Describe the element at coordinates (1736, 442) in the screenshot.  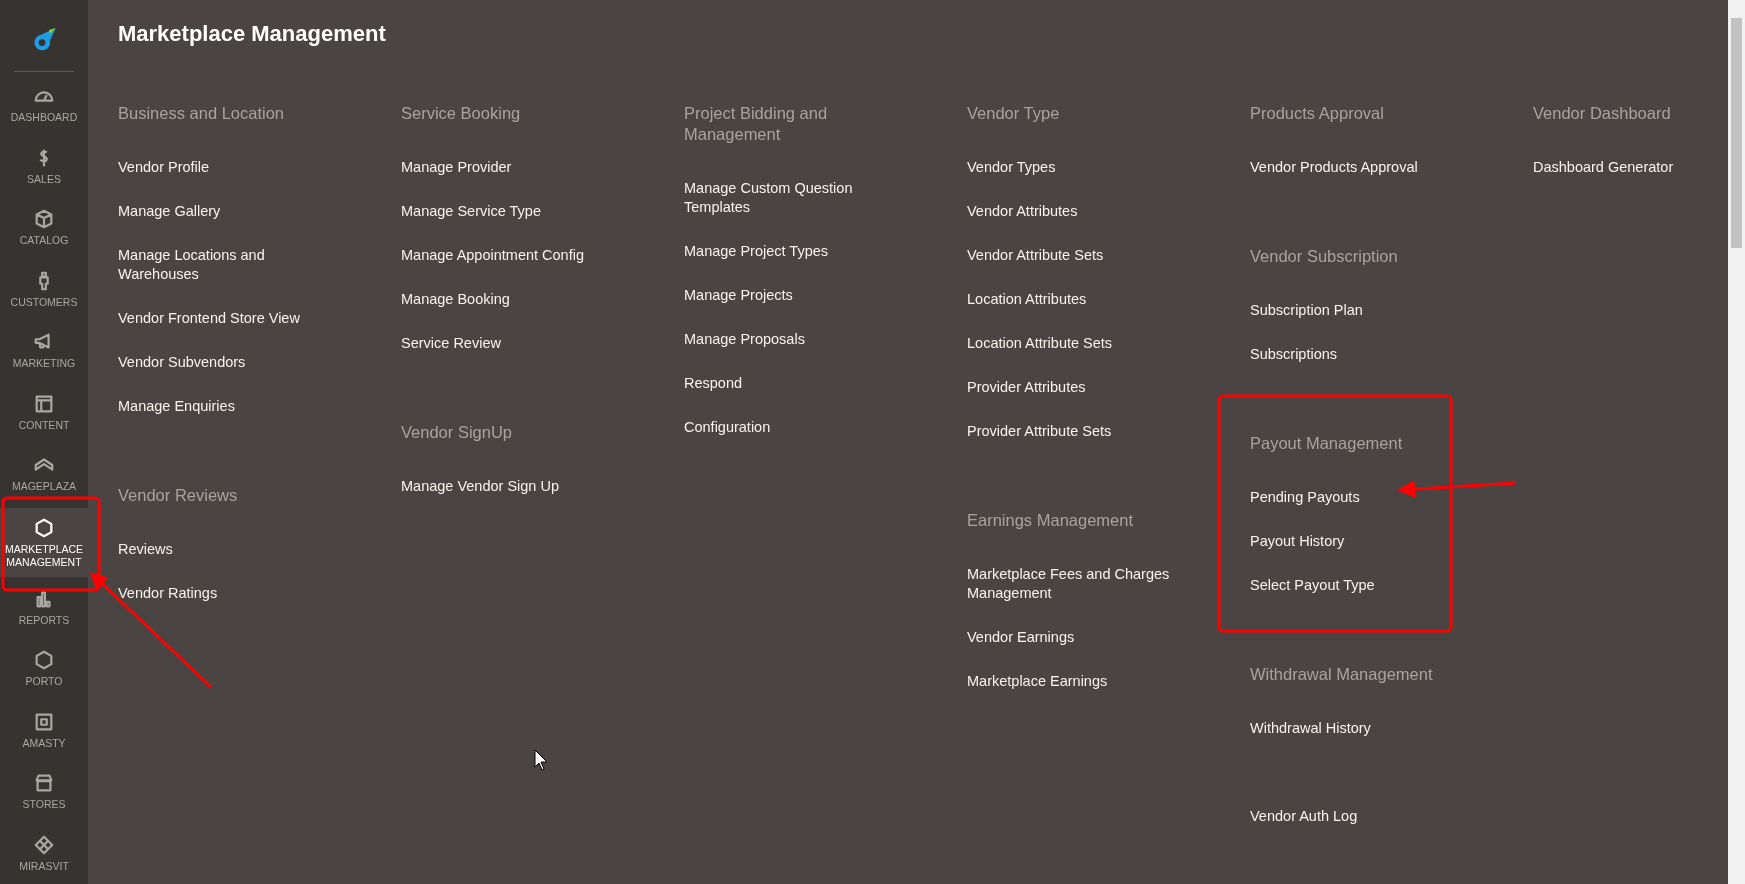
I see `scrollbar` at that location.